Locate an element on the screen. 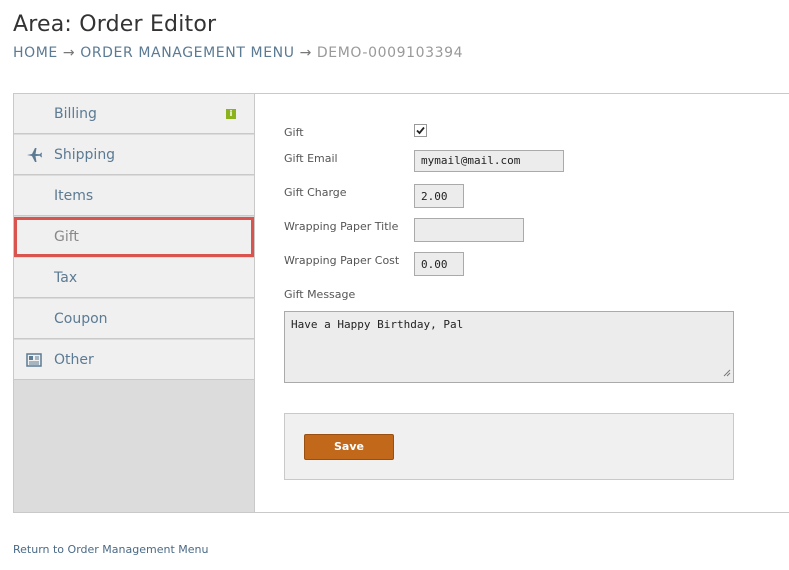 The image size is (789, 570). sidebar-item-label: Billing is located at coordinates (75, 114).